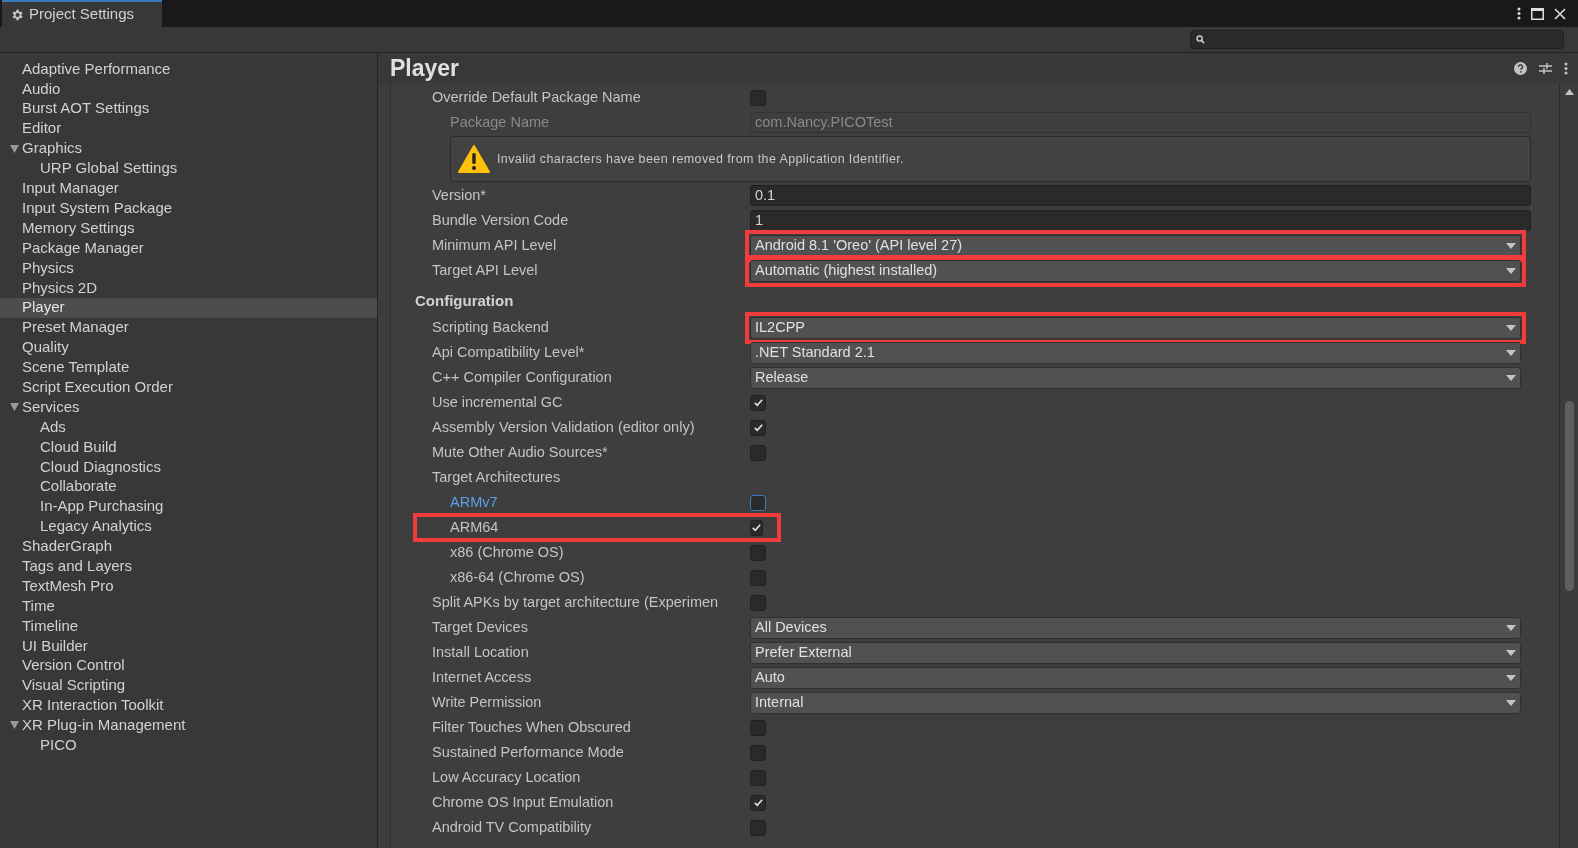 This screenshot has height=848, width=1578. I want to click on field-label: Scripting Backend, so click(491, 327).